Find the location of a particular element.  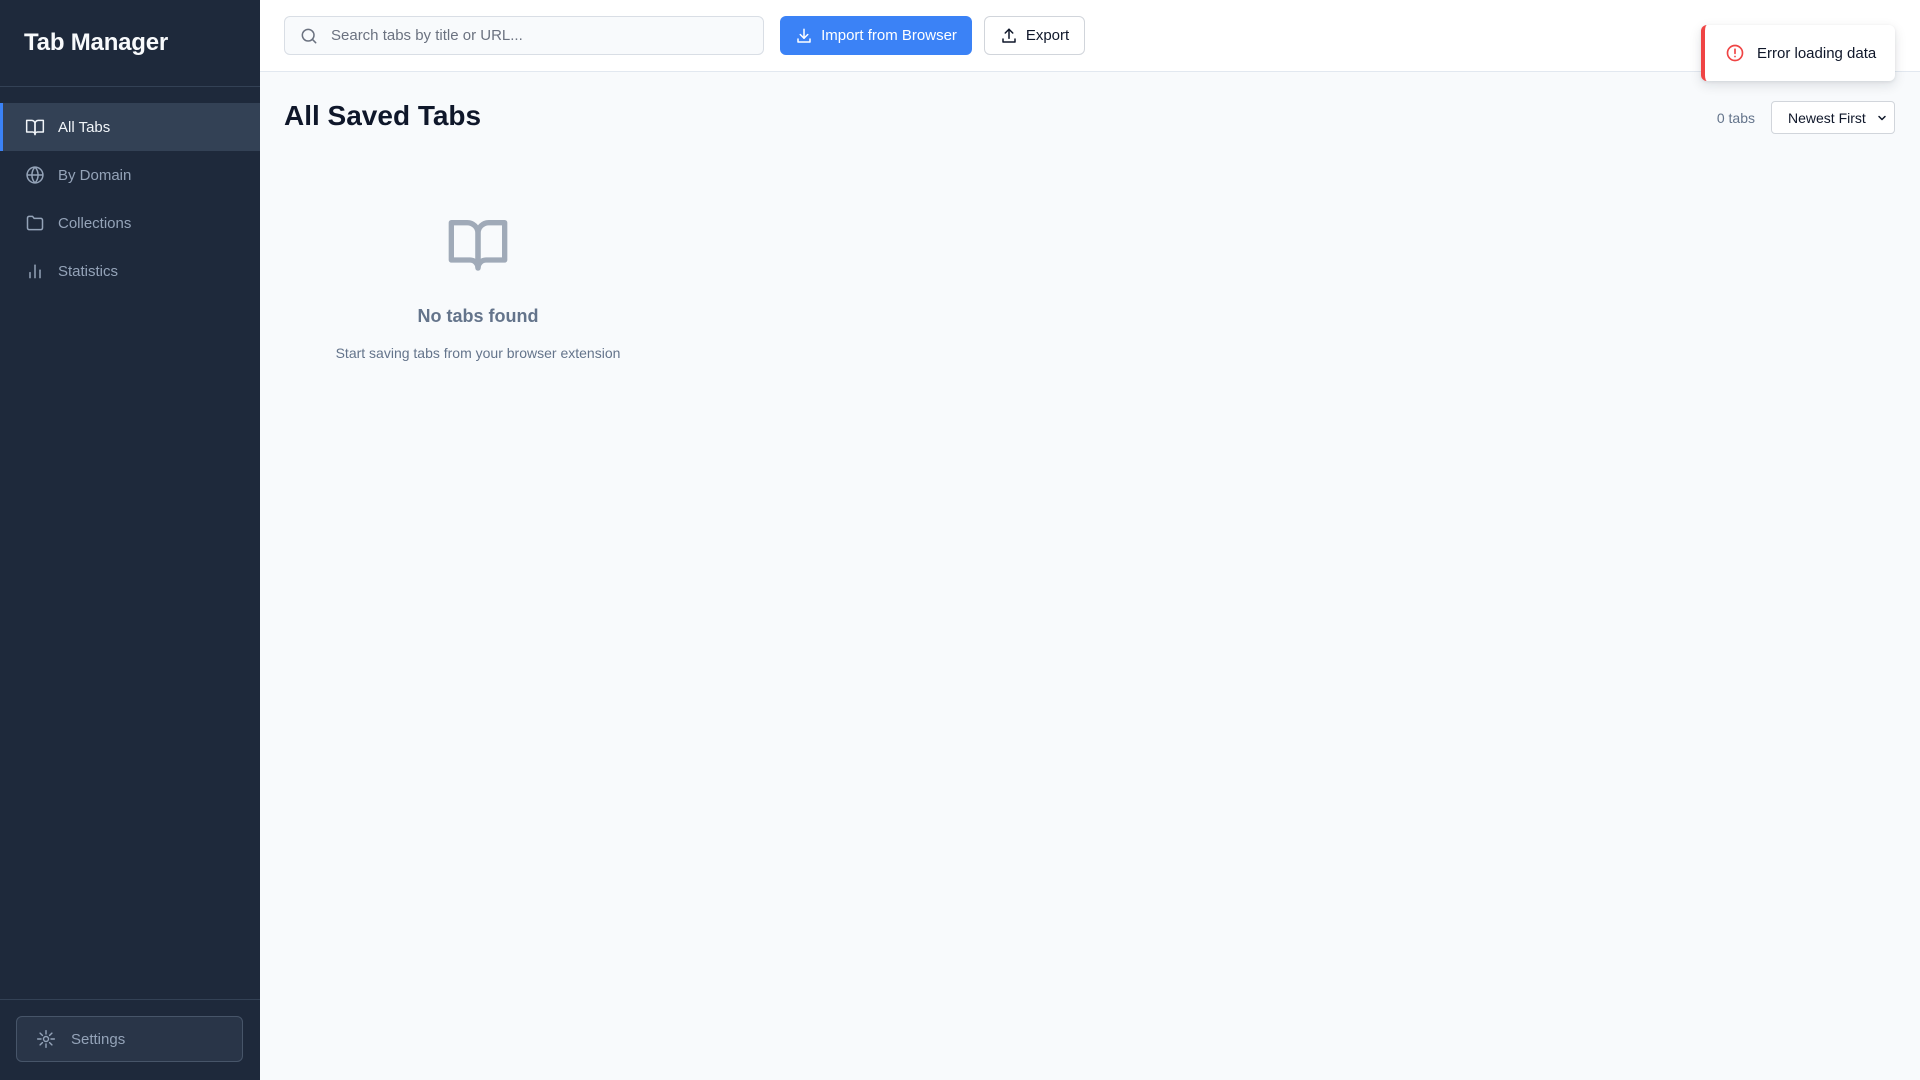

tab-count: 0 tabs is located at coordinates (1735, 118).